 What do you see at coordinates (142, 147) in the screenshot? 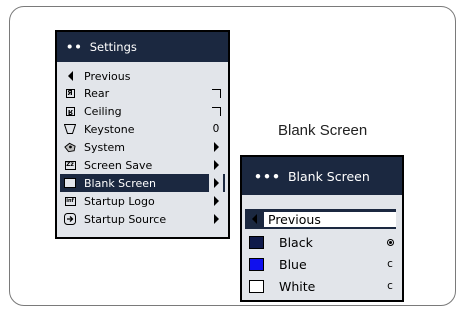
I see `menu-item-system: System` at bounding box center [142, 147].